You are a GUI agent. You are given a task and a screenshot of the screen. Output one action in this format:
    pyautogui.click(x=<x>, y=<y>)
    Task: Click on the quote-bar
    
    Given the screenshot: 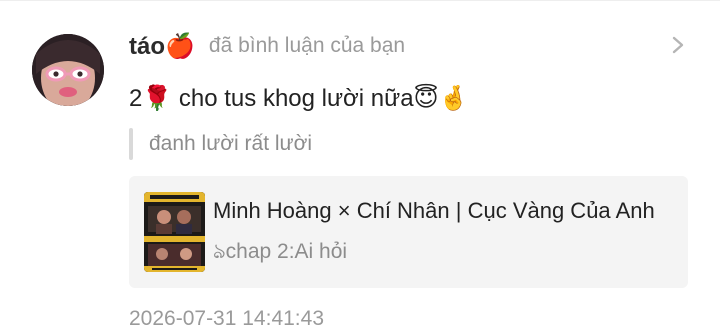 What is the action you would take?
    pyautogui.click(x=131, y=144)
    